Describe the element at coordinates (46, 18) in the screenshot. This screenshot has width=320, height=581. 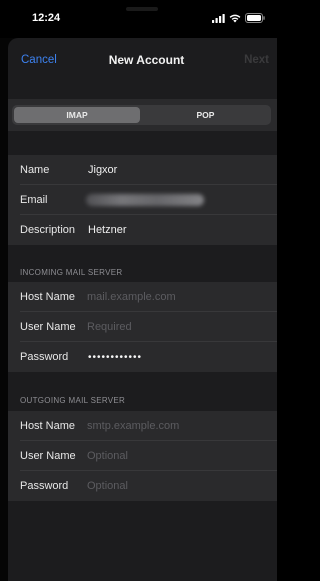
I see `status-time: 12:24` at that location.